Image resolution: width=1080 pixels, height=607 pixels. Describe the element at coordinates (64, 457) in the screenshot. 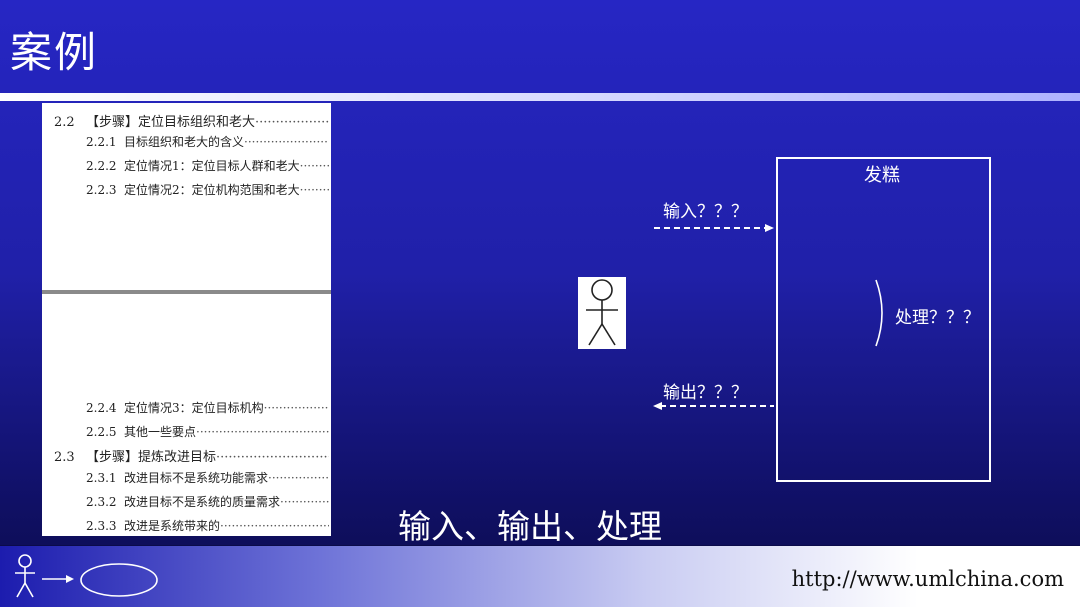

I see `toc-entry-number: 2.3` at that location.